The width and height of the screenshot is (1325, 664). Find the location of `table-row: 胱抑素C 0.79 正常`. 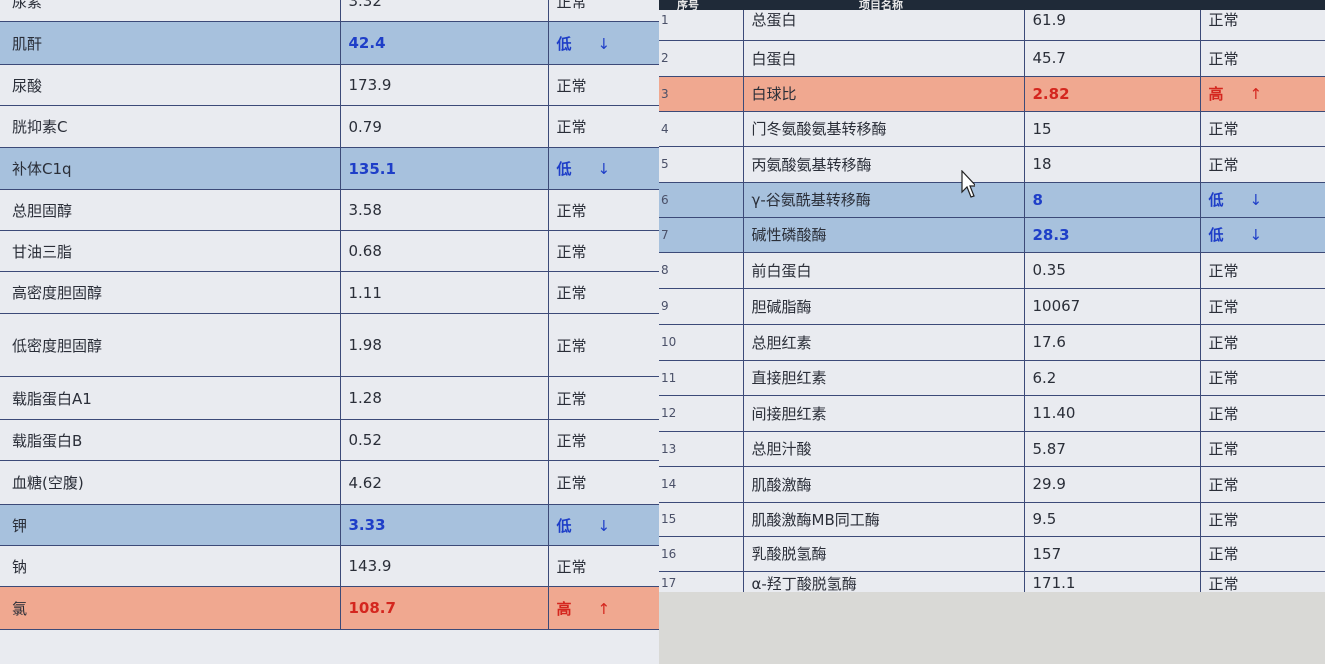

table-row: 胱抑素C 0.79 正常 is located at coordinates (329, 126).